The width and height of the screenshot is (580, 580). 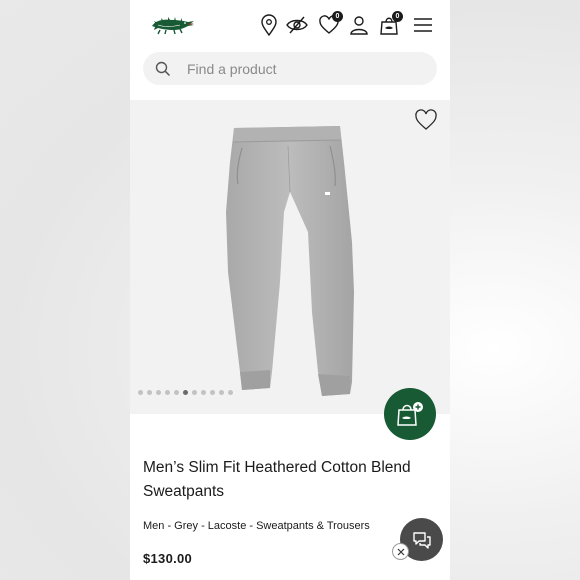 I want to click on add-to-cart-button, so click(x=410, y=414).